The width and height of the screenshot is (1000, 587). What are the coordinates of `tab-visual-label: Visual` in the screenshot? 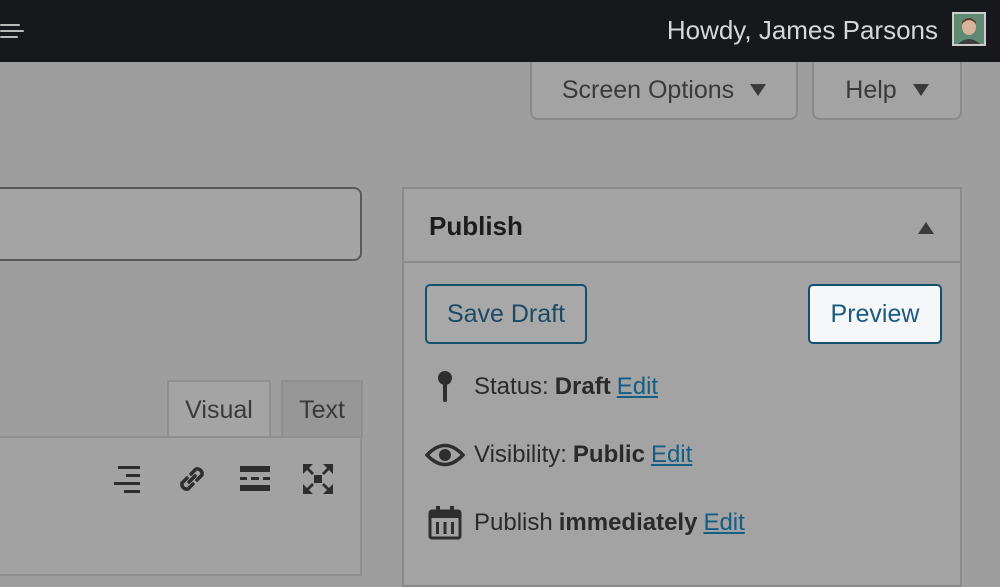 It's located at (219, 409).